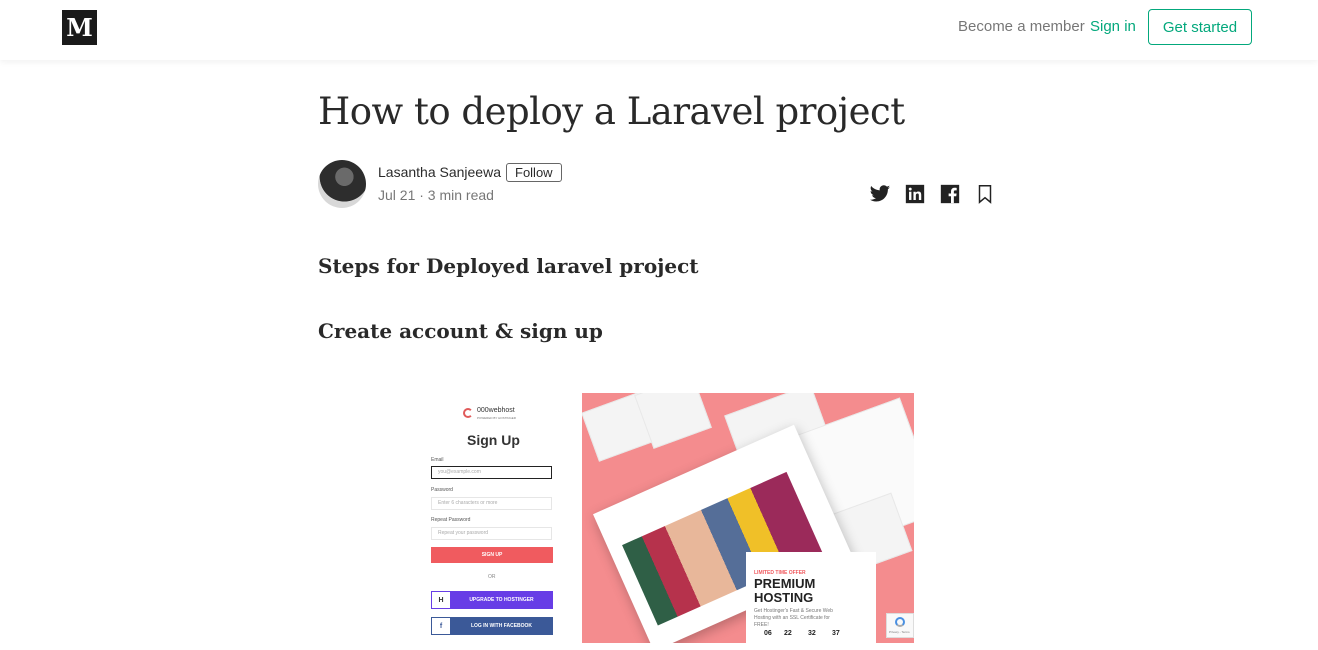  I want to click on section-heading-steps: Steps for Deployed laravel project, so click(508, 266).